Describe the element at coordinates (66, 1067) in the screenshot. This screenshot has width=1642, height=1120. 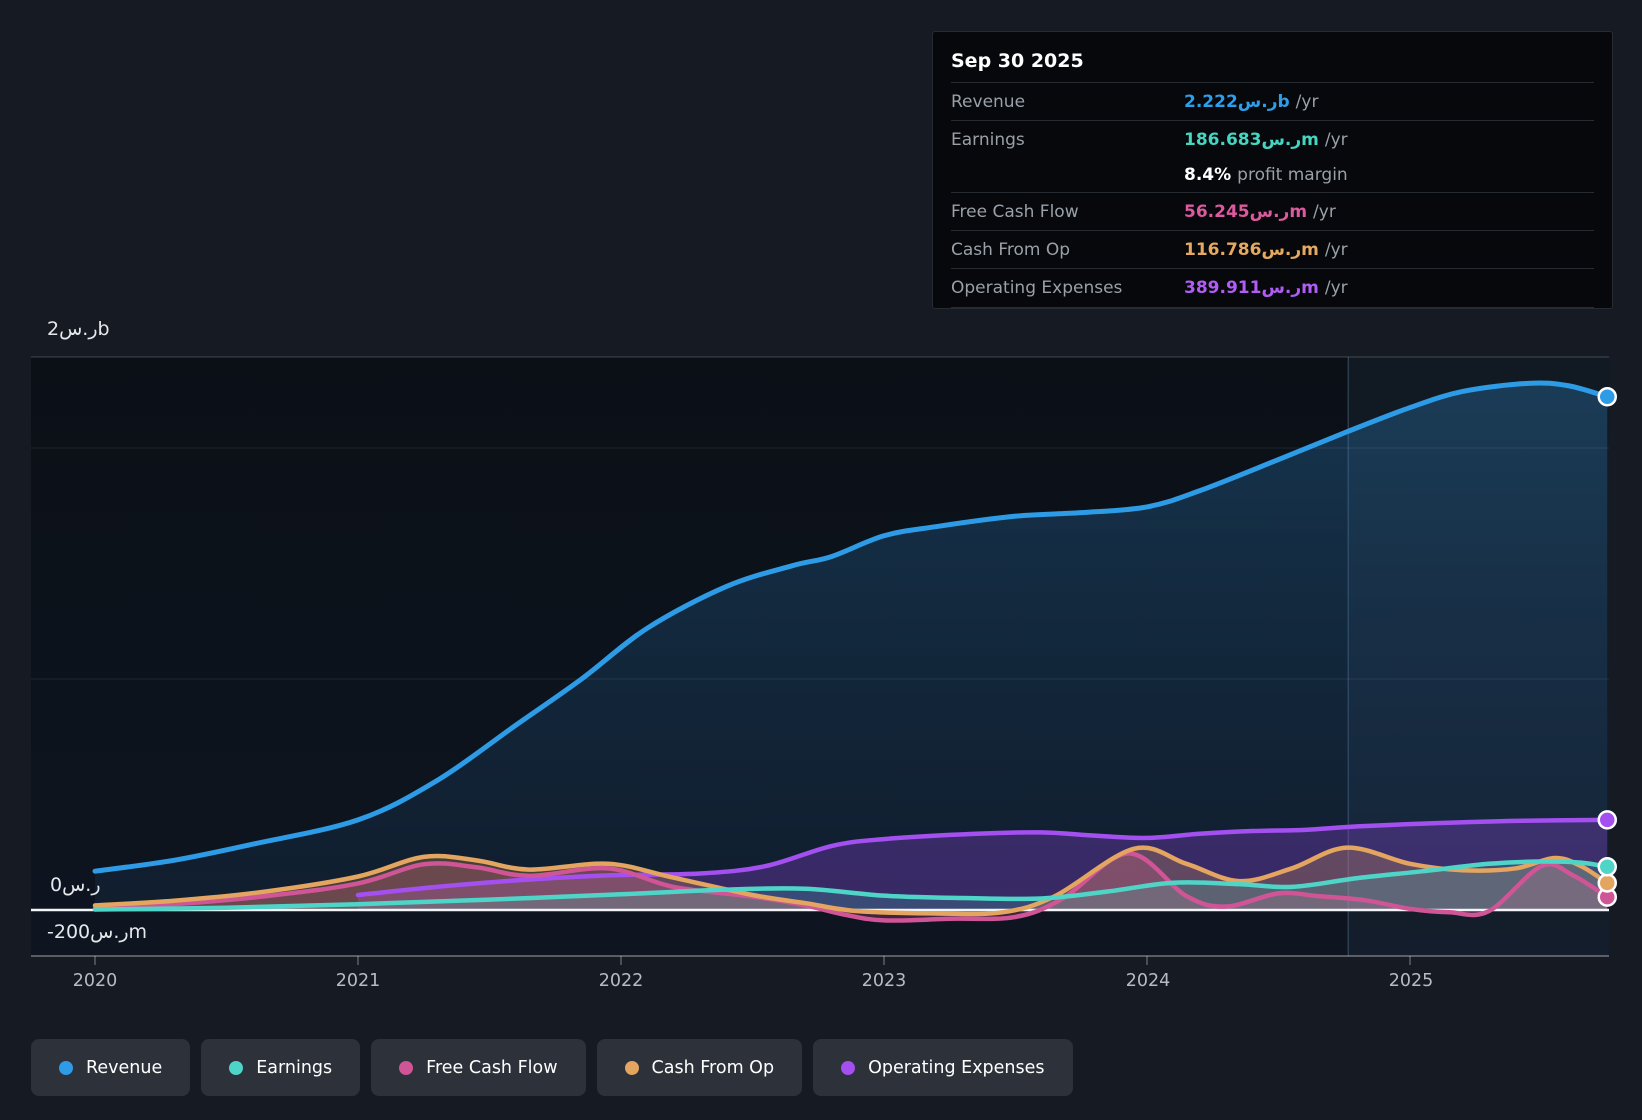
I see `revenue-dot-icon` at that location.